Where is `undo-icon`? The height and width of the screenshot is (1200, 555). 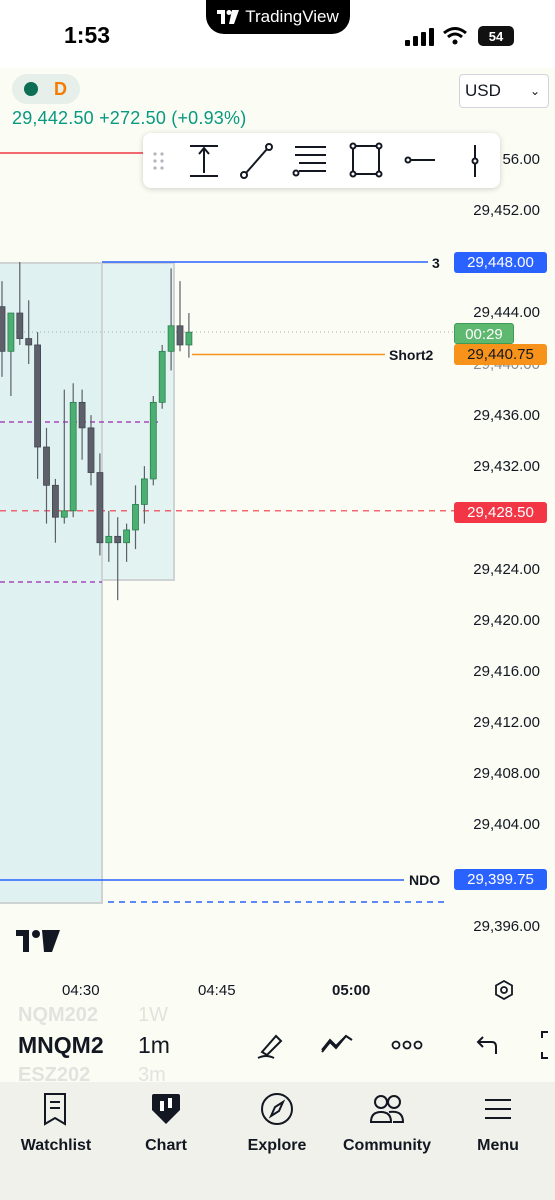 undo-icon is located at coordinates (486, 1045).